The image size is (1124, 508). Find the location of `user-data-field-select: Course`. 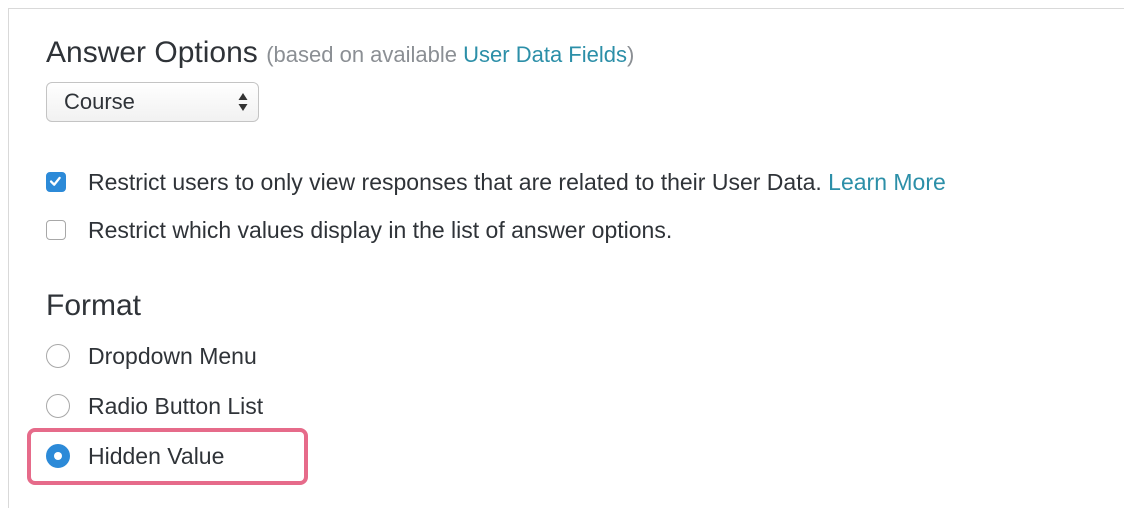

user-data-field-select: Course is located at coordinates (152, 102).